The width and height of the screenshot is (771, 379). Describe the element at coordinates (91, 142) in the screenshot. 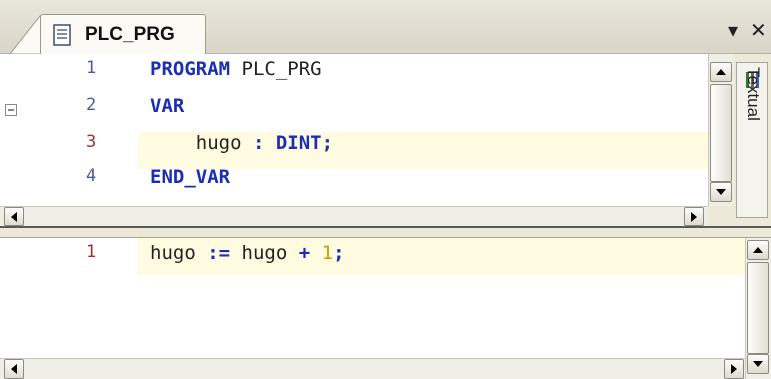

I see `line-number: 3` at that location.